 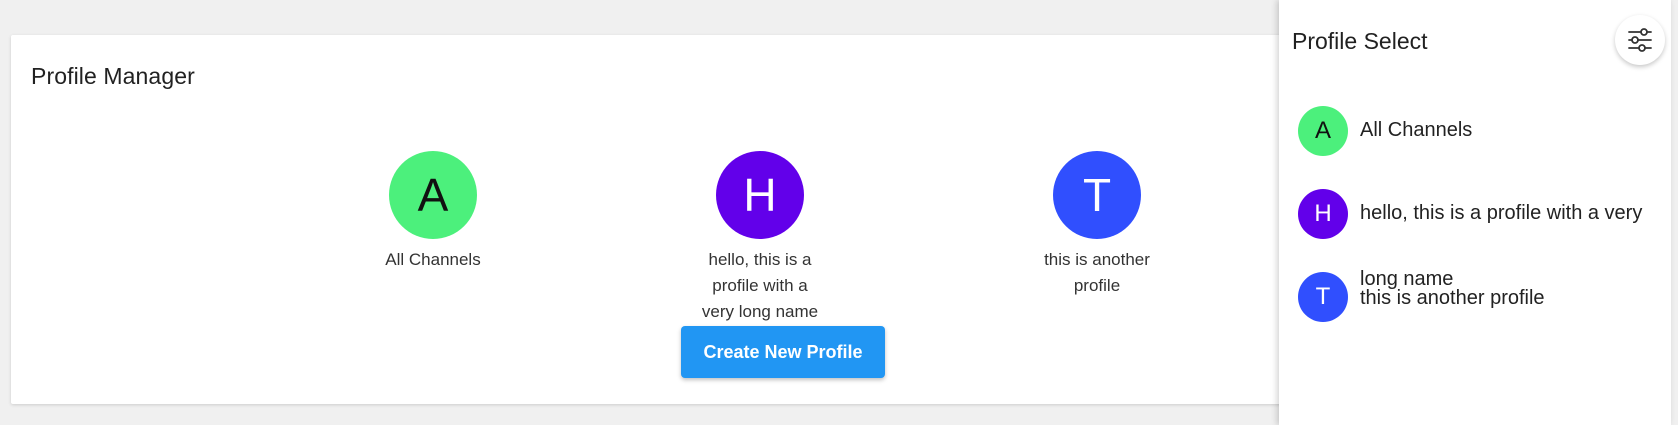 I want to click on profile-card-all-channels: A All Channels, so click(x=433, y=212).